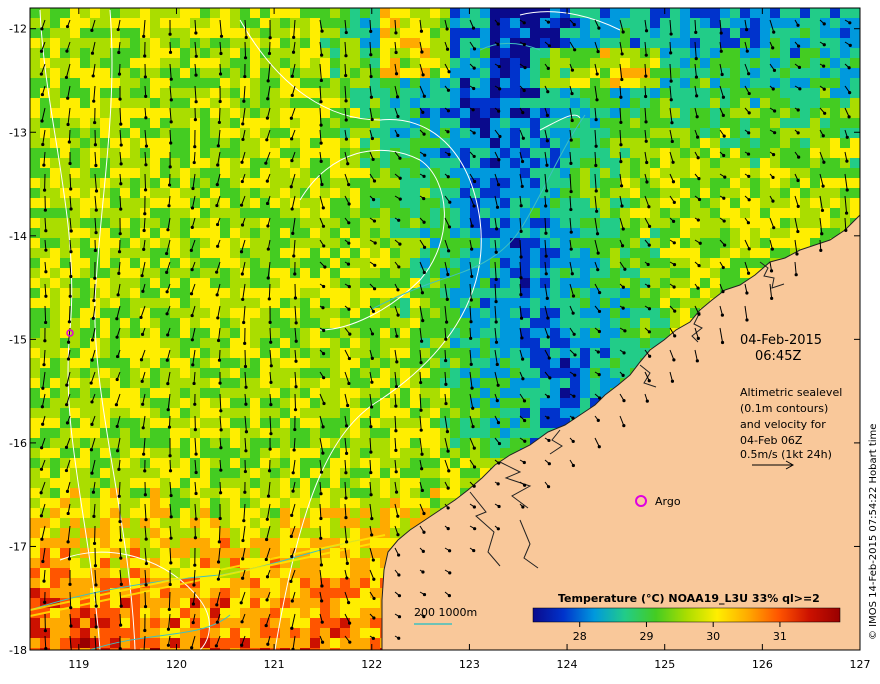 This screenshot has height=684, width=880. What do you see at coordinates (371, 664) in the screenshot?
I see `lon-tick-label: 122` at bounding box center [371, 664].